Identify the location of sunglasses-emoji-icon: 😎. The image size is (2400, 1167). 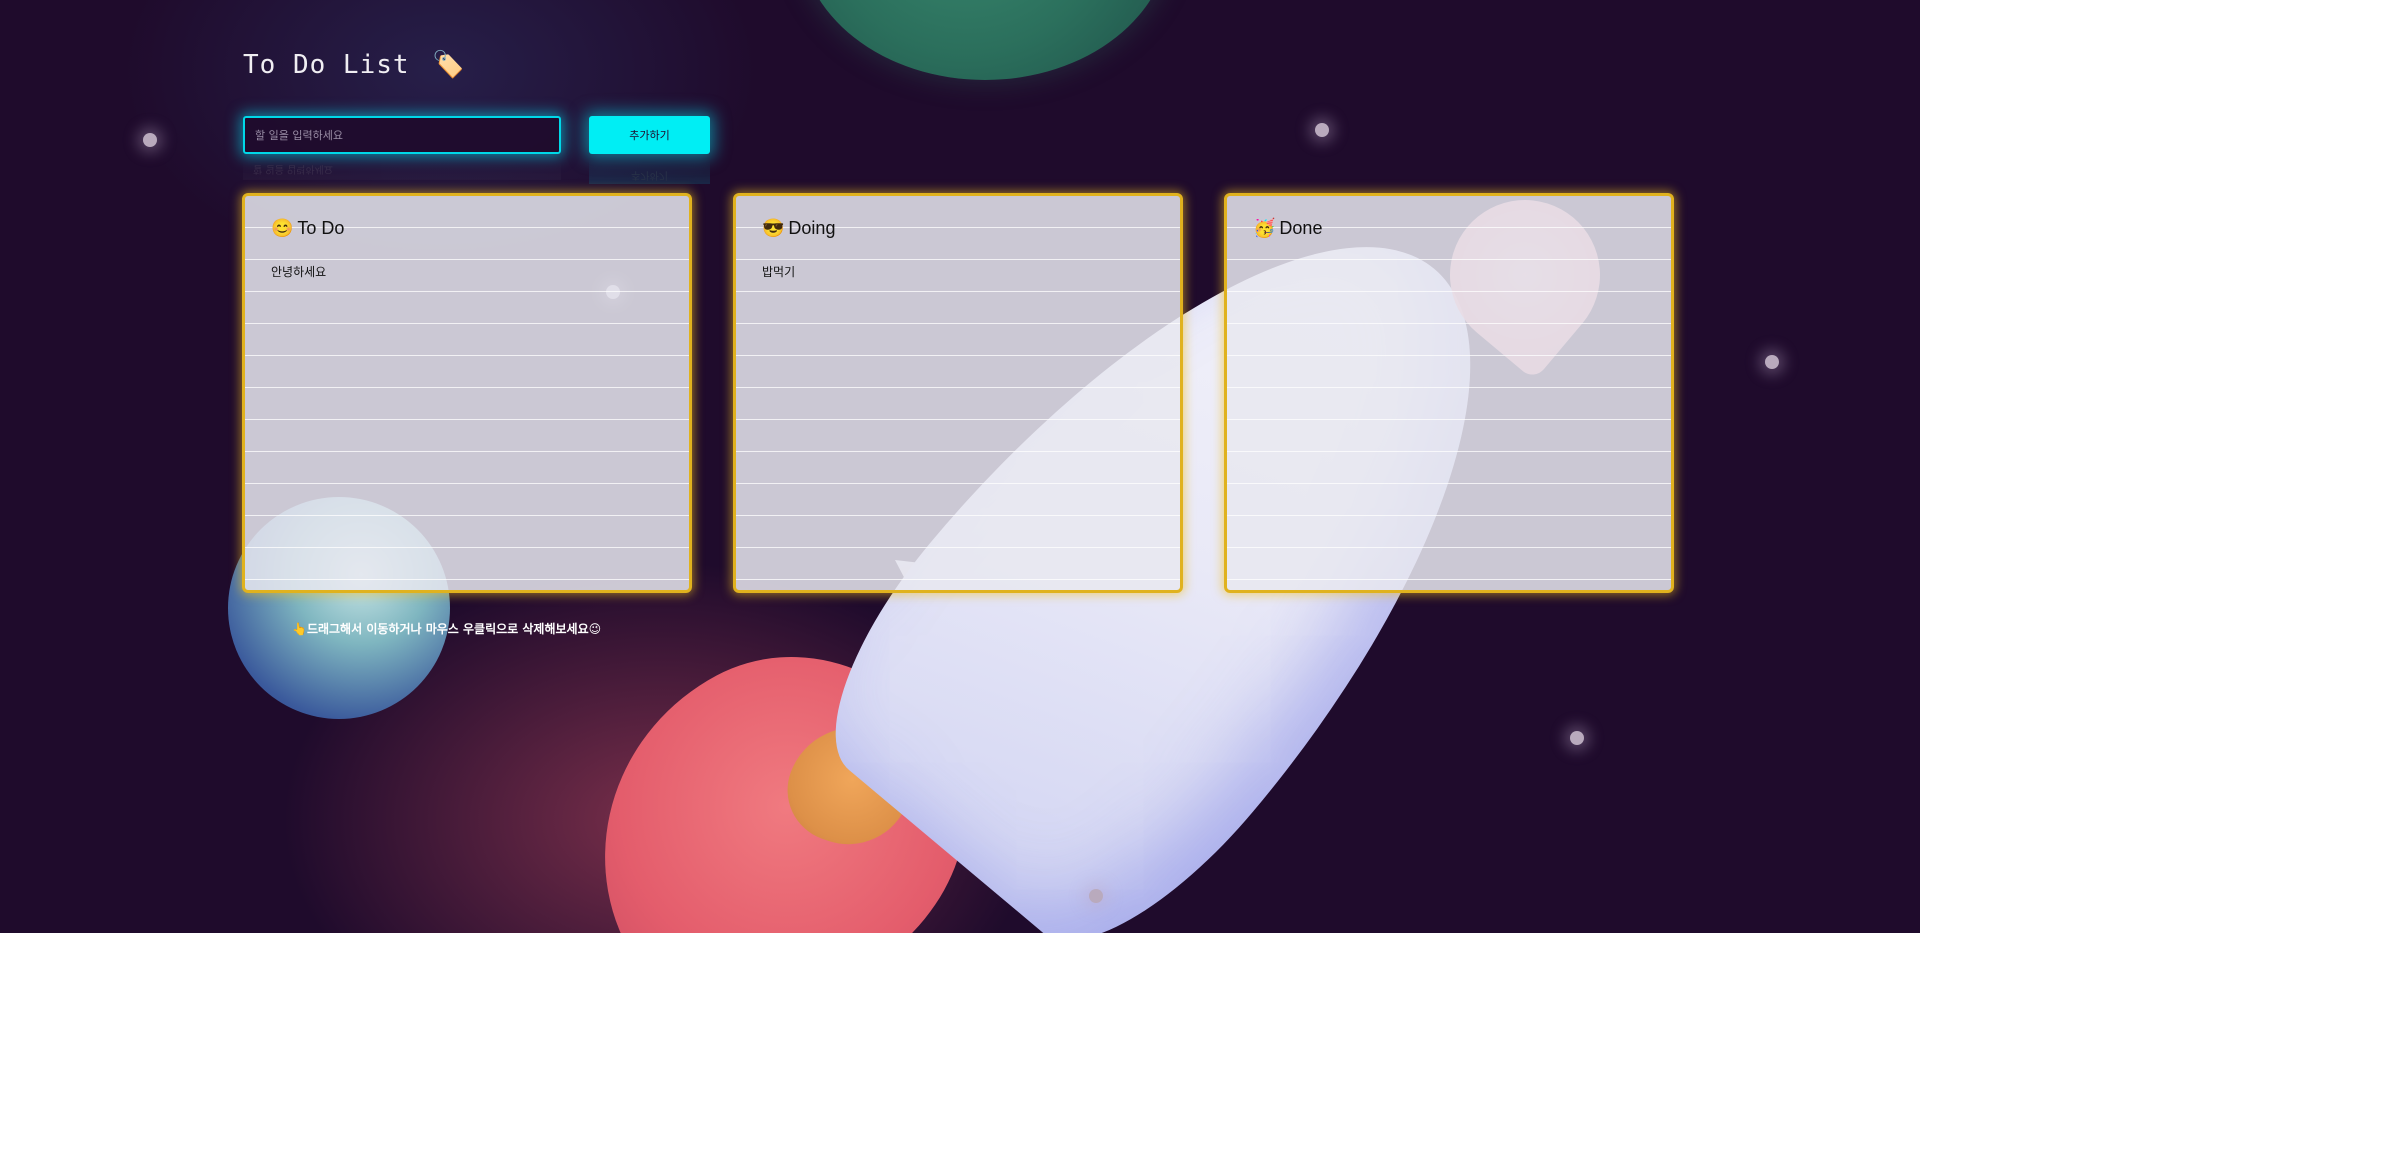
(773, 228).